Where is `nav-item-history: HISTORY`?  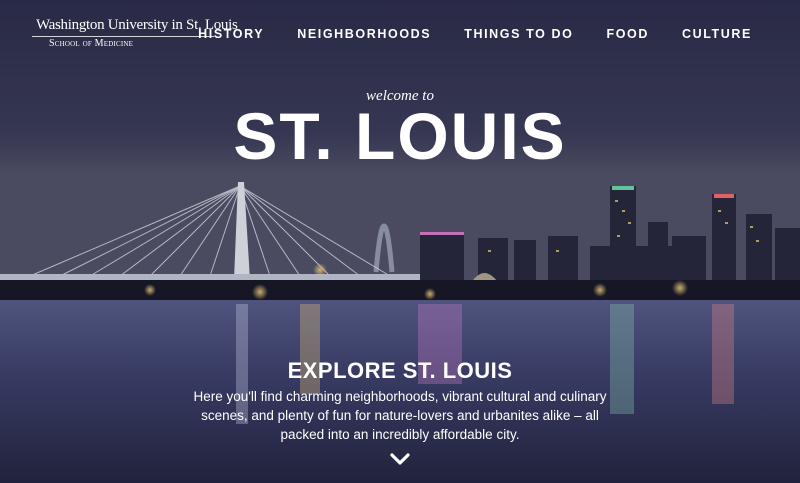
nav-item-history: HISTORY is located at coordinates (231, 34).